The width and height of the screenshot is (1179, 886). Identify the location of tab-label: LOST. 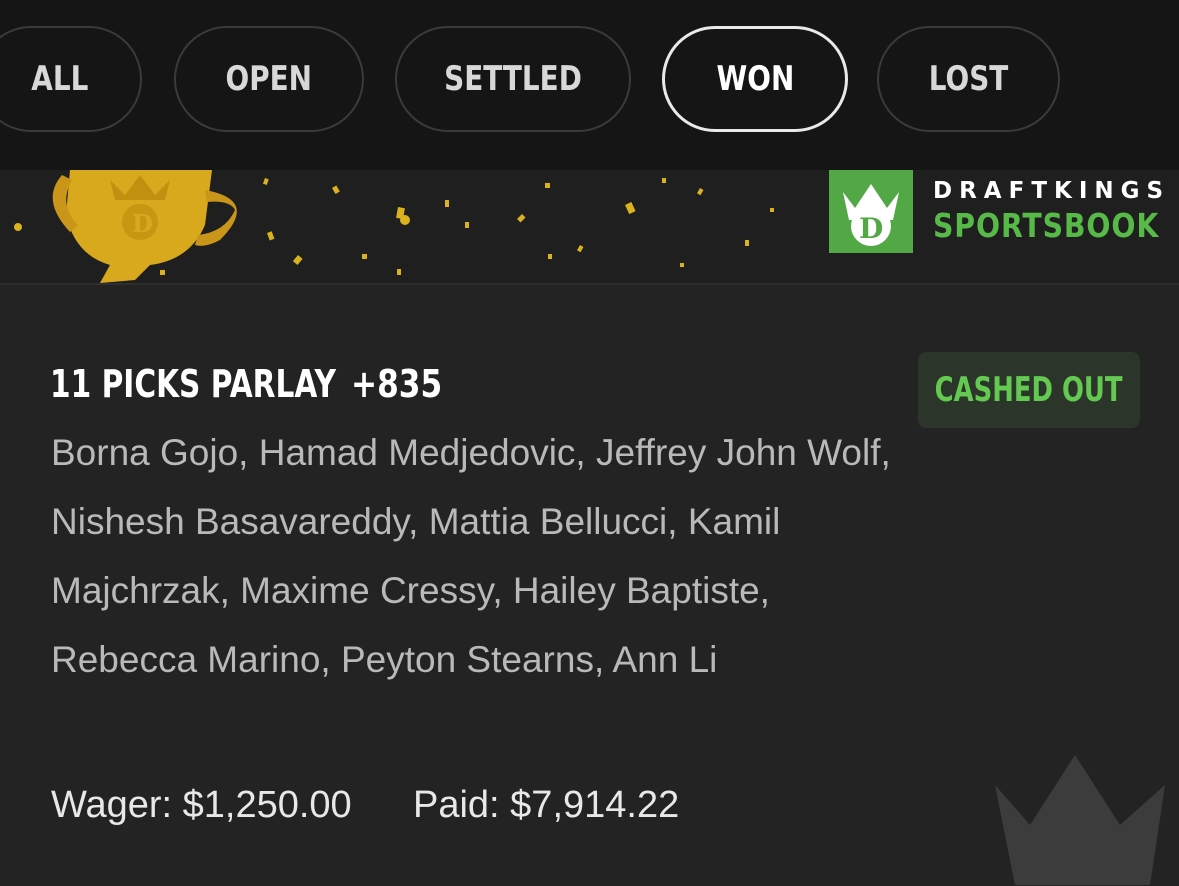
(968, 79).